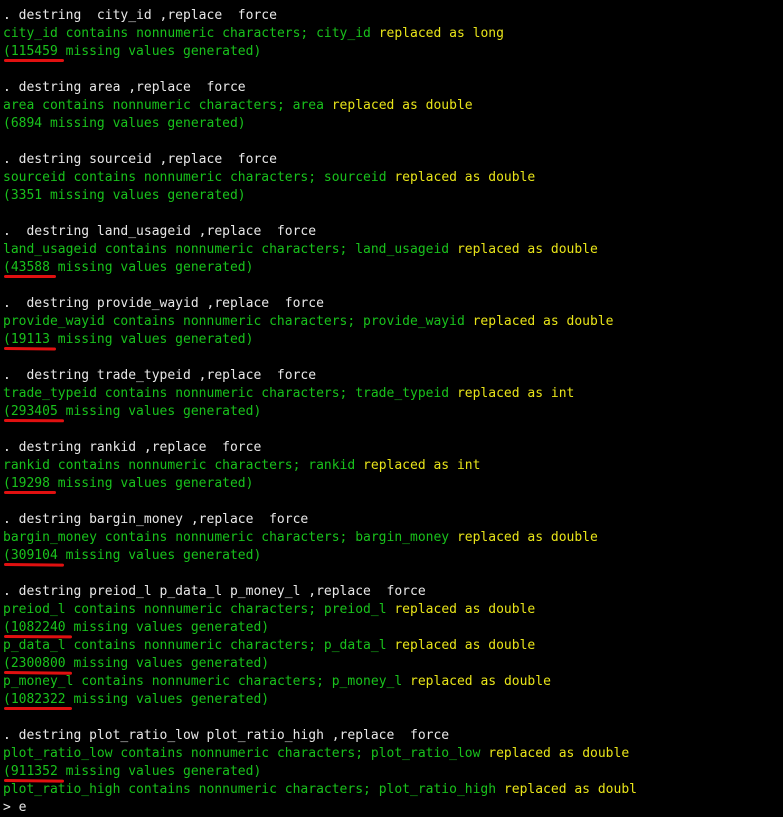  I want to click on command-line: . destring trade_typeid ,replace force, so click(159, 376).